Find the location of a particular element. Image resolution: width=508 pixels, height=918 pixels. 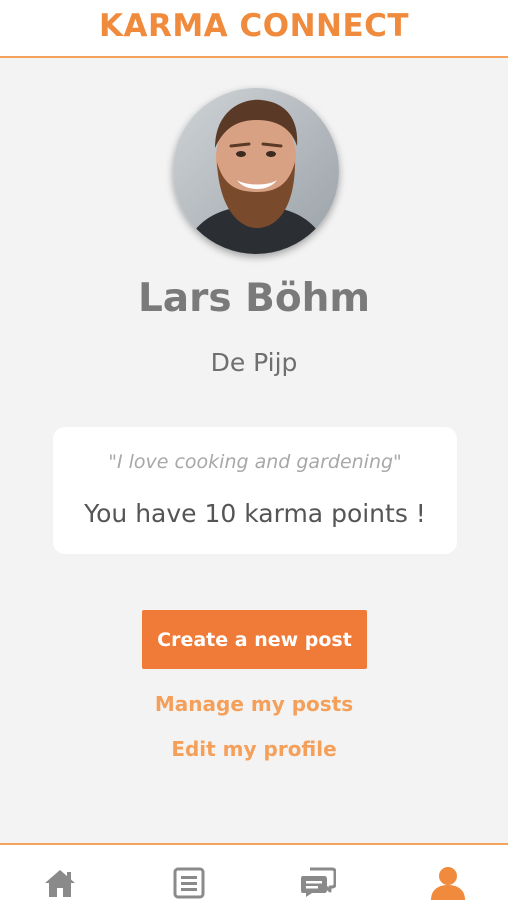

create-post-button: Create a new post is located at coordinates (254, 639).